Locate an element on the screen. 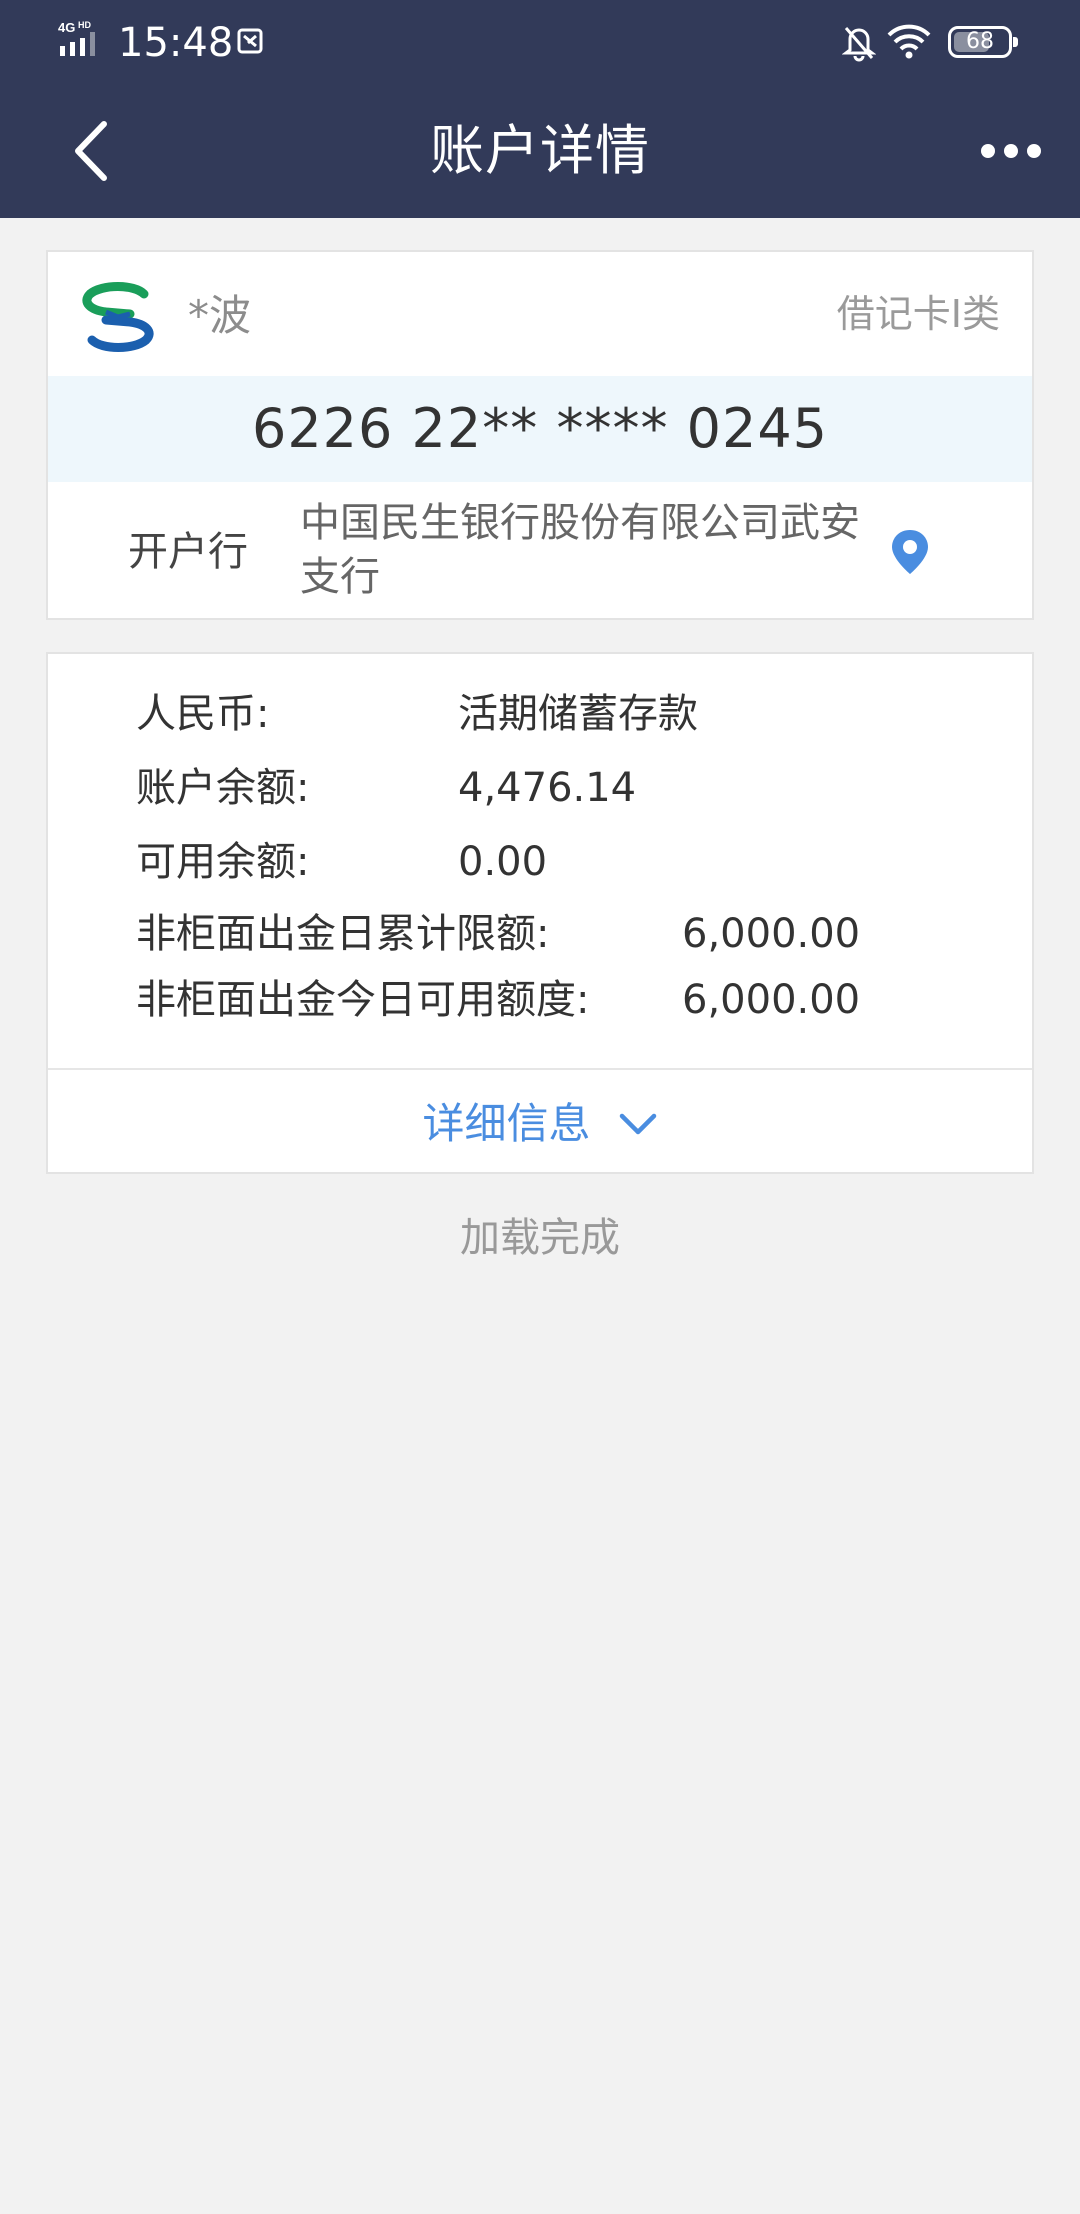  today-available-value: 6,000.00 is located at coordinates (771, 1000).